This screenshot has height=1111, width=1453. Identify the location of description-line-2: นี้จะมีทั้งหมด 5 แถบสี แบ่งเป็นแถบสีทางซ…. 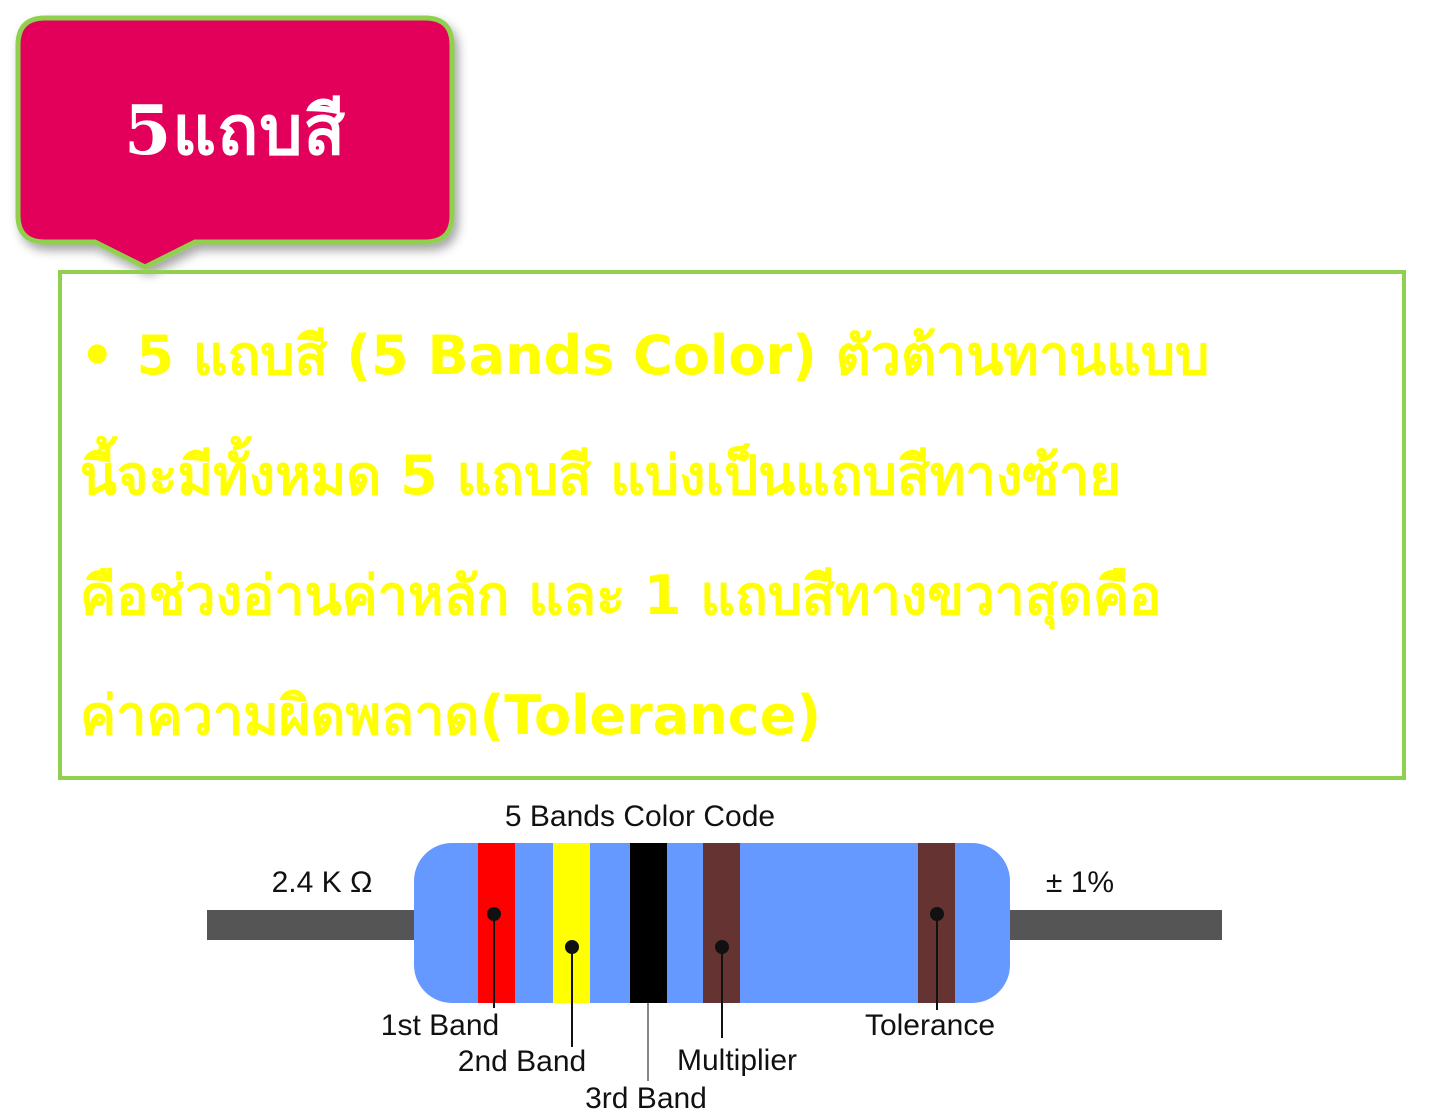
(600, 475).